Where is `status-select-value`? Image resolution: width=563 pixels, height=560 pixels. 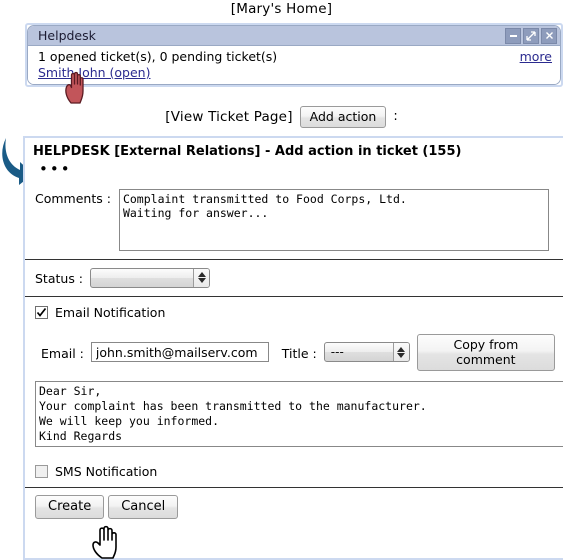
status-select-value is located at coordinates (142, 278).